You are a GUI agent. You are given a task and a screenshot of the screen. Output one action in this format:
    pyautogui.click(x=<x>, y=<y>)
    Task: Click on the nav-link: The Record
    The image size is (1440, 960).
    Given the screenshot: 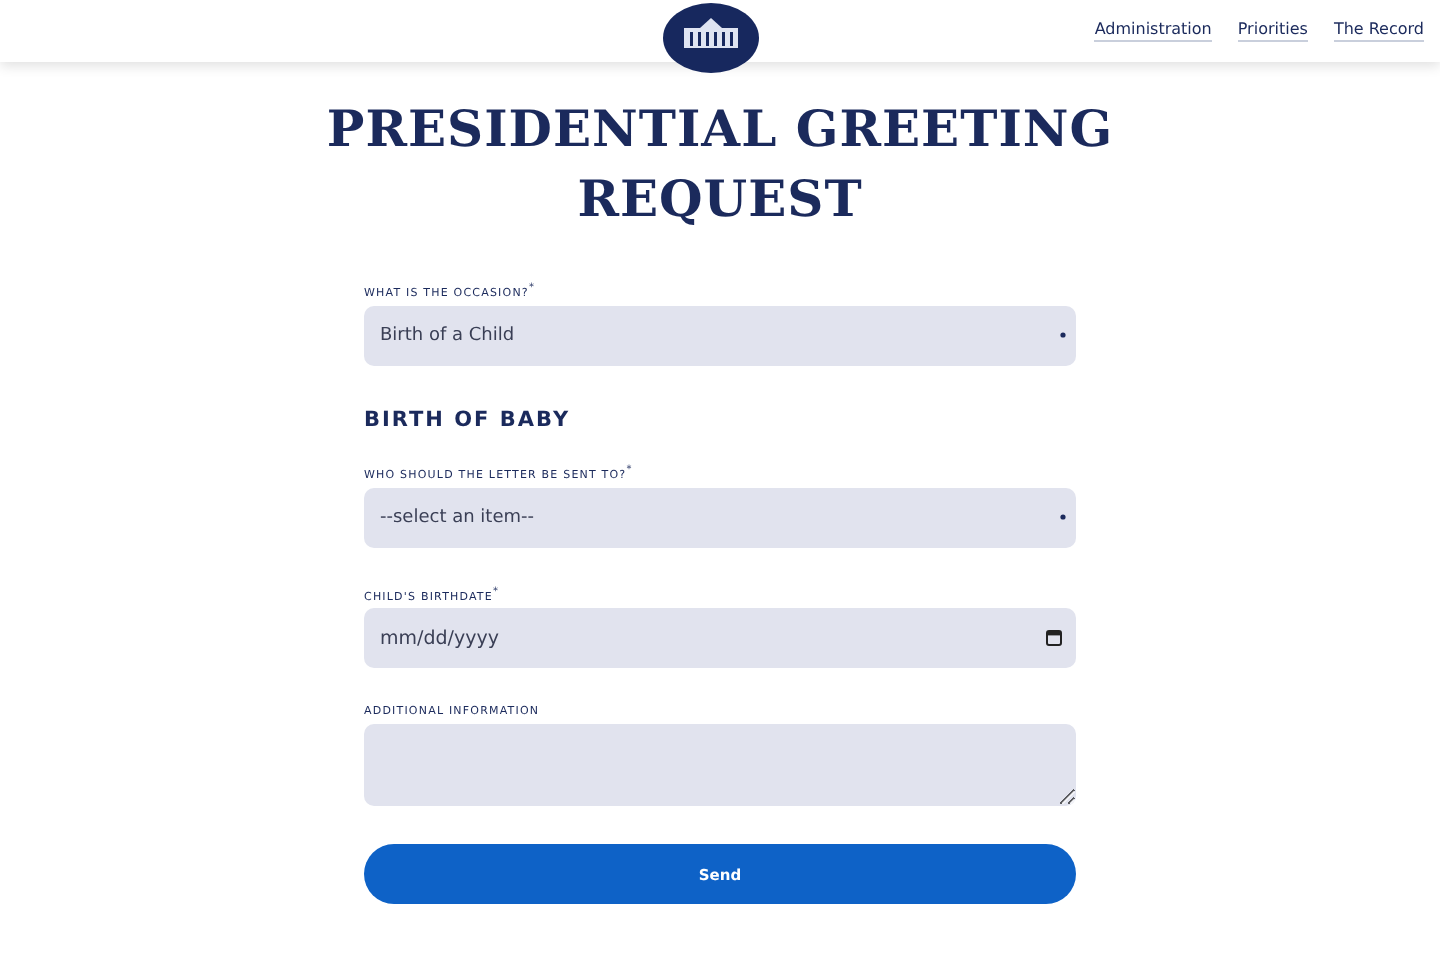 What is the action you would take?
    pyautogui.click(x=1378, y=31)
    